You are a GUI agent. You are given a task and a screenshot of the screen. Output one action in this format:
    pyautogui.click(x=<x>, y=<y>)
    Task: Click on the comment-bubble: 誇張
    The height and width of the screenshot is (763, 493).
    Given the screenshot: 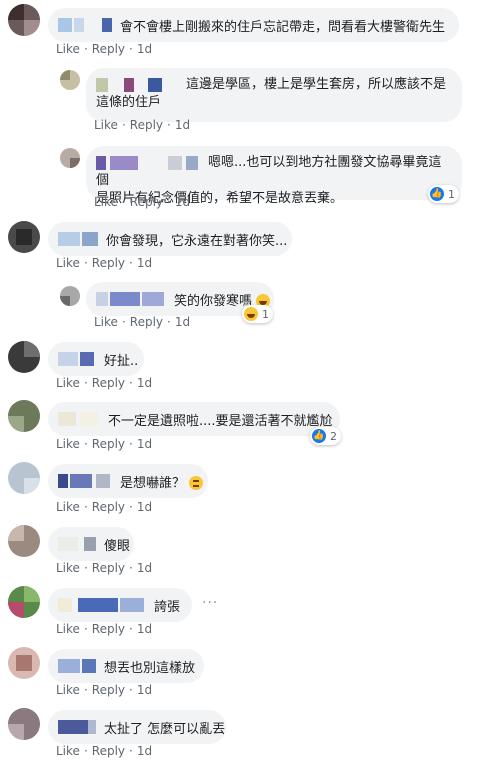 What is the action you would take?
    pyautogui.click(x=120, y=605)
    